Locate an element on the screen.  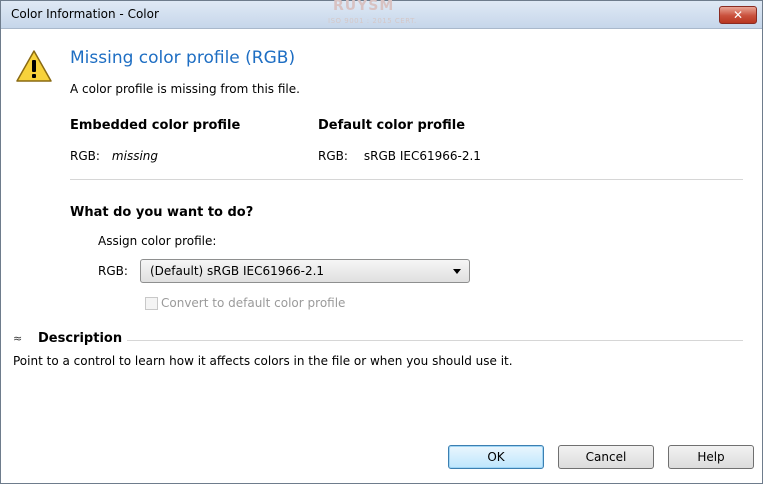
convert-profile-checkbox is located at coordinates (151, 303).